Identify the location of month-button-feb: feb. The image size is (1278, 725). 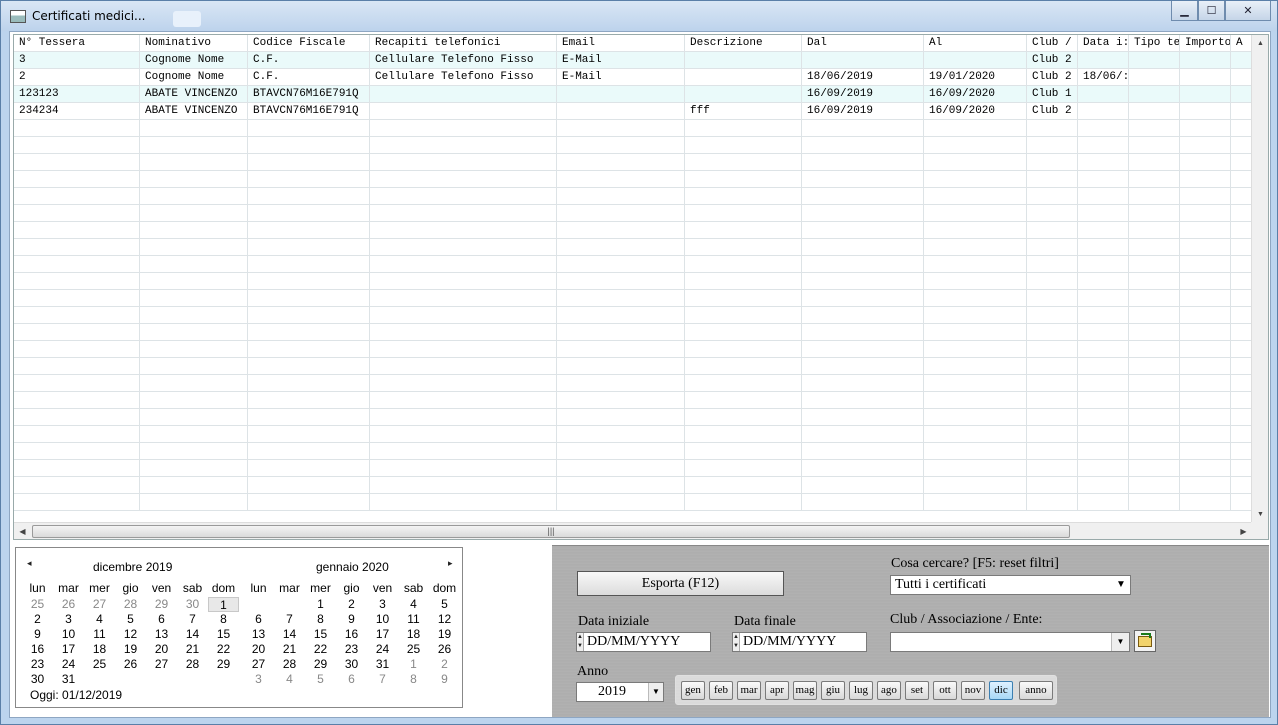
(721, 690).